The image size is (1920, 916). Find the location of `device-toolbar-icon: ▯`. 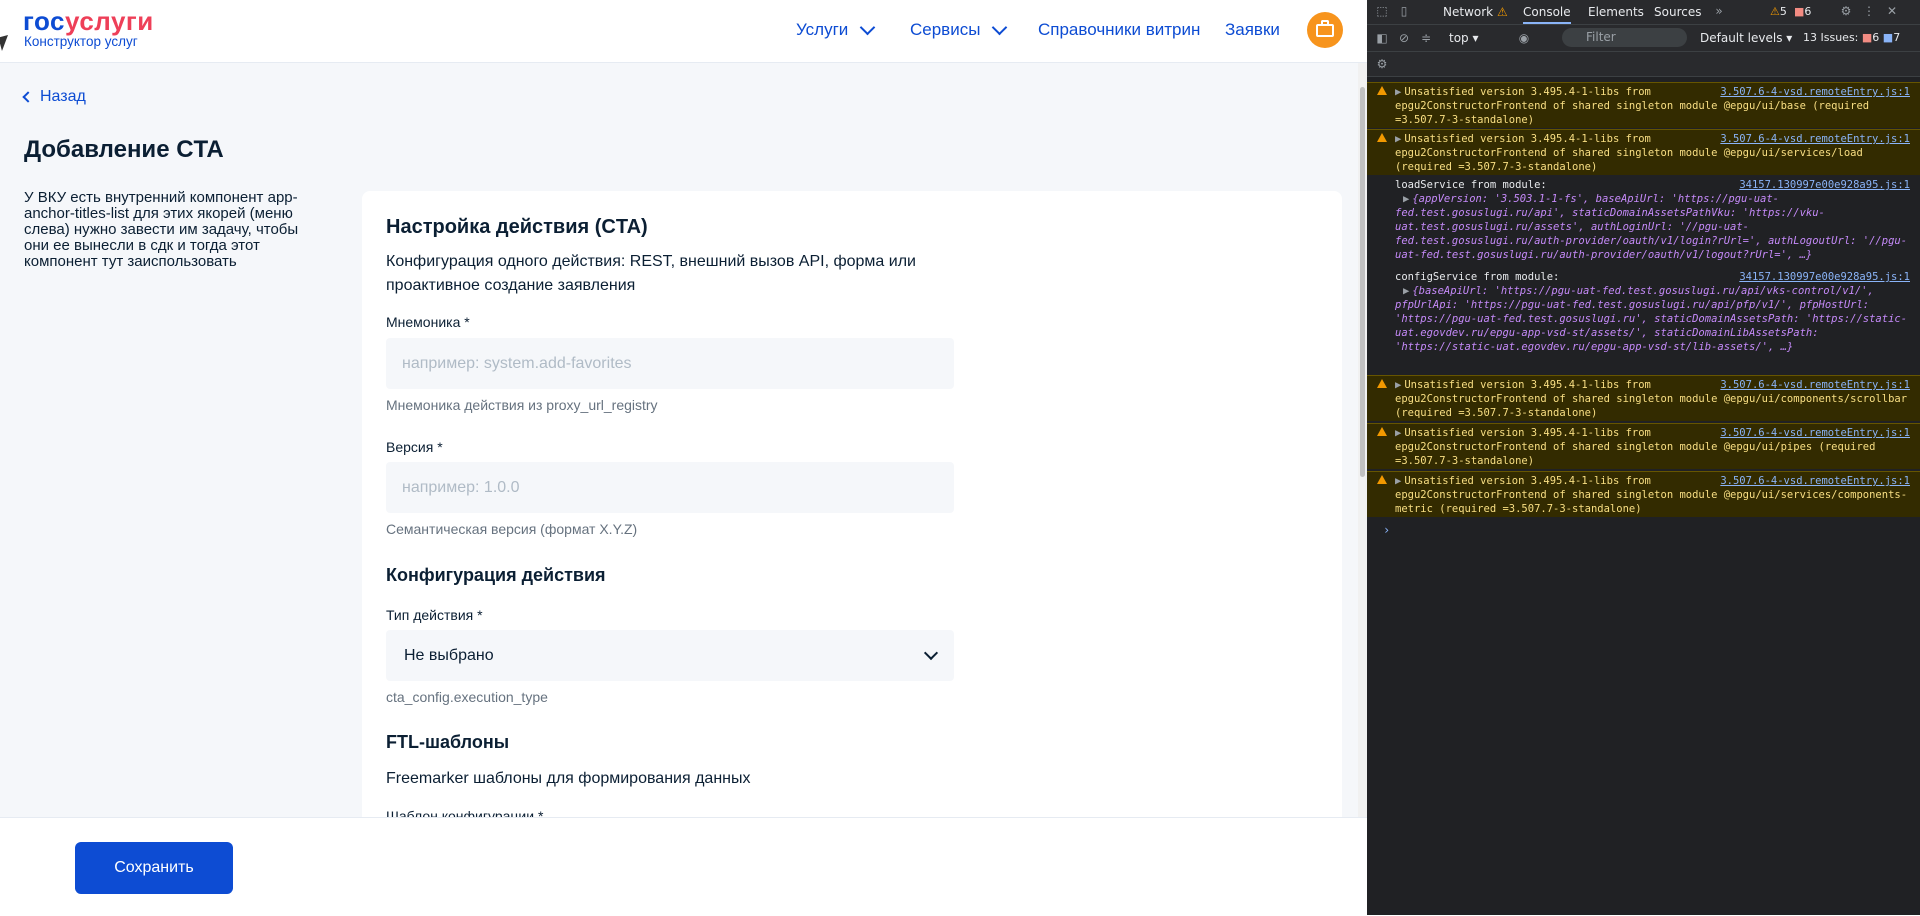

device-toolbar-icon: ▯ is located at coordinates (1404, 11).